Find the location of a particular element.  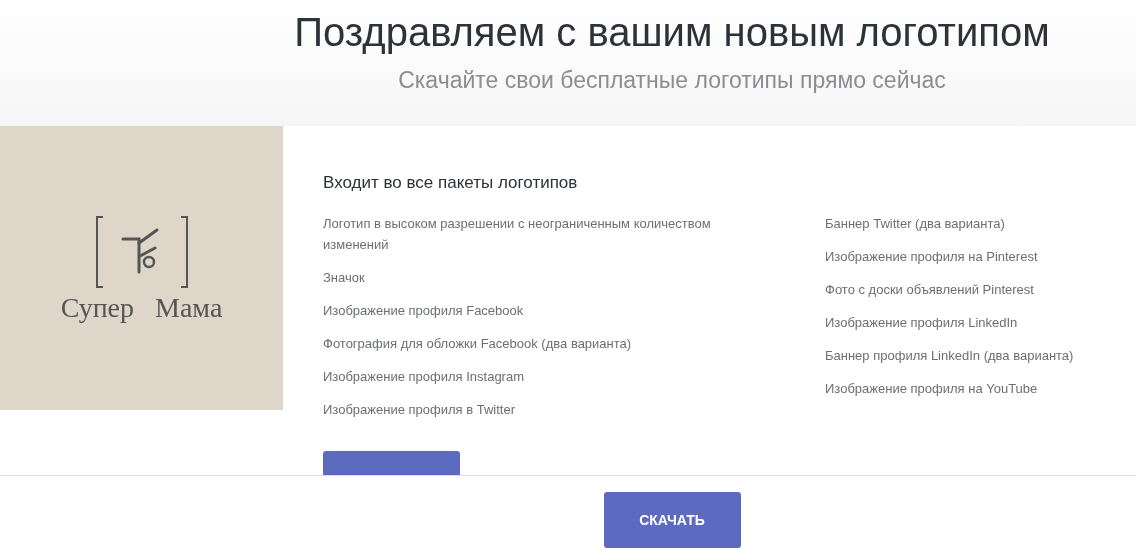

feature-item: Логотип в высоком разрешении с неограниченным количеством изменений is located at coordinates (517, 234).